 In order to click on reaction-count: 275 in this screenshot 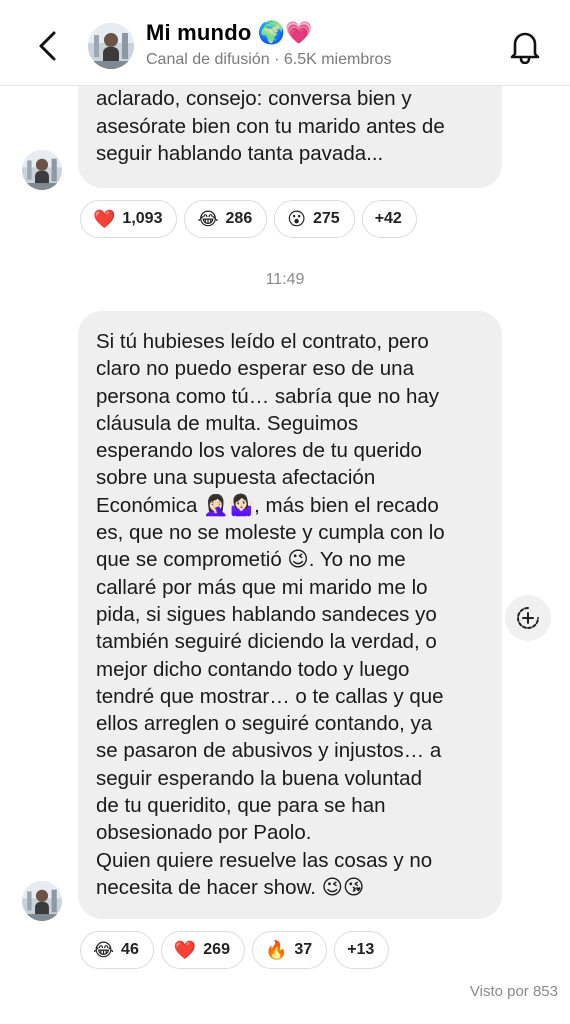, I will do `click(326, 218)`.